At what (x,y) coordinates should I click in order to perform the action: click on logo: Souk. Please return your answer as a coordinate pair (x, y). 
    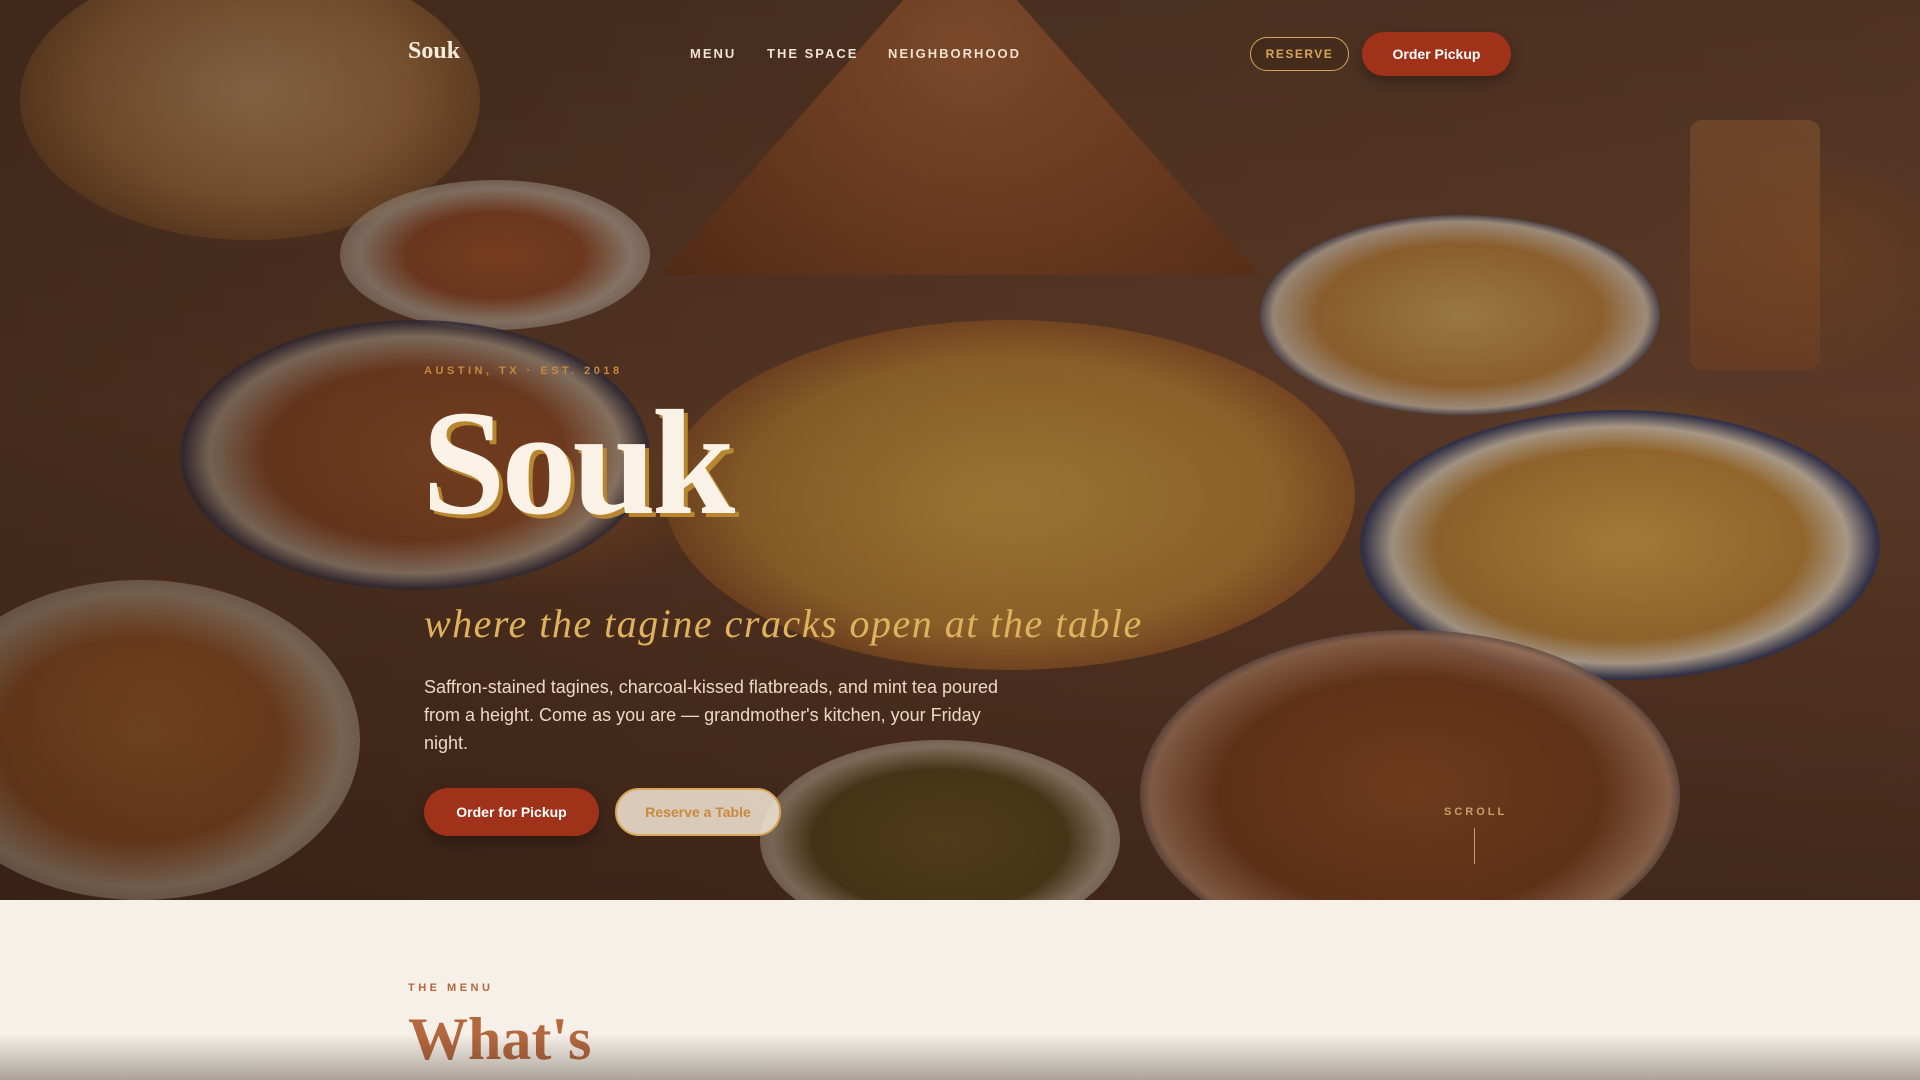
    Looking at the image, I should click on (434, 51).